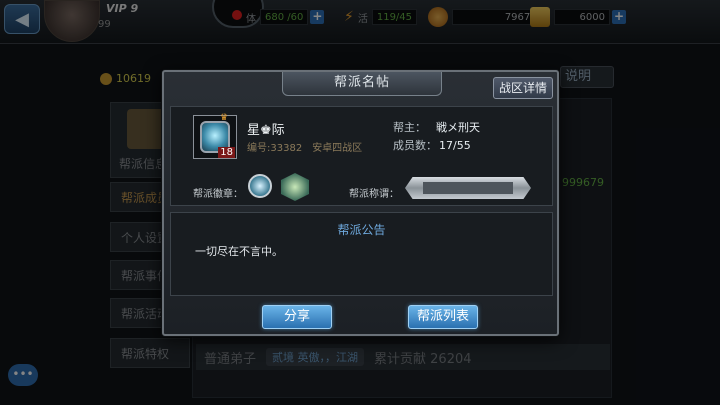 This screenshot has width=720, height=405. I want to click on guild-members: 成员数： 17/55, so click(432, 145).